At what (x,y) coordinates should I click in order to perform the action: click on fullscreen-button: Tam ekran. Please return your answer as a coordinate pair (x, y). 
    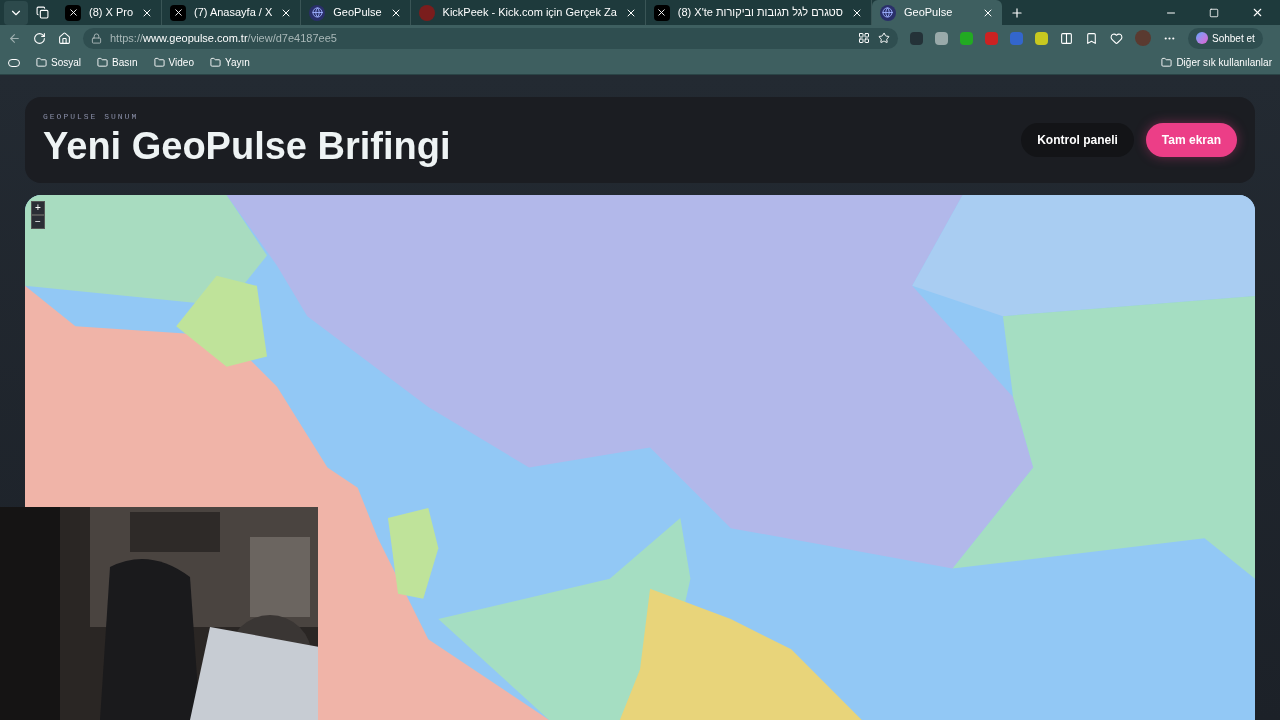
    Looking at the image, I should click on (1191, 140).